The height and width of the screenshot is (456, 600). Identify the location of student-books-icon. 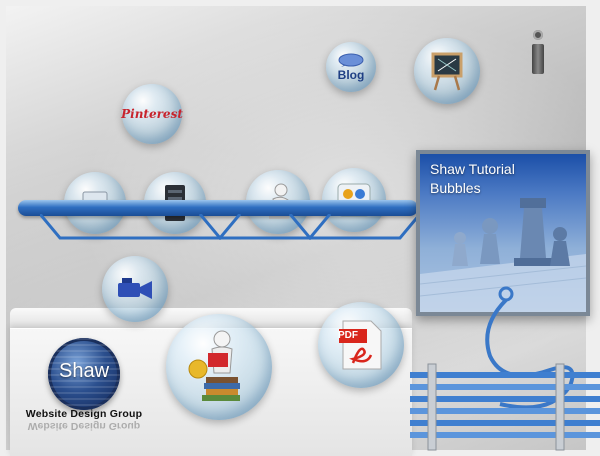
(214, 365).